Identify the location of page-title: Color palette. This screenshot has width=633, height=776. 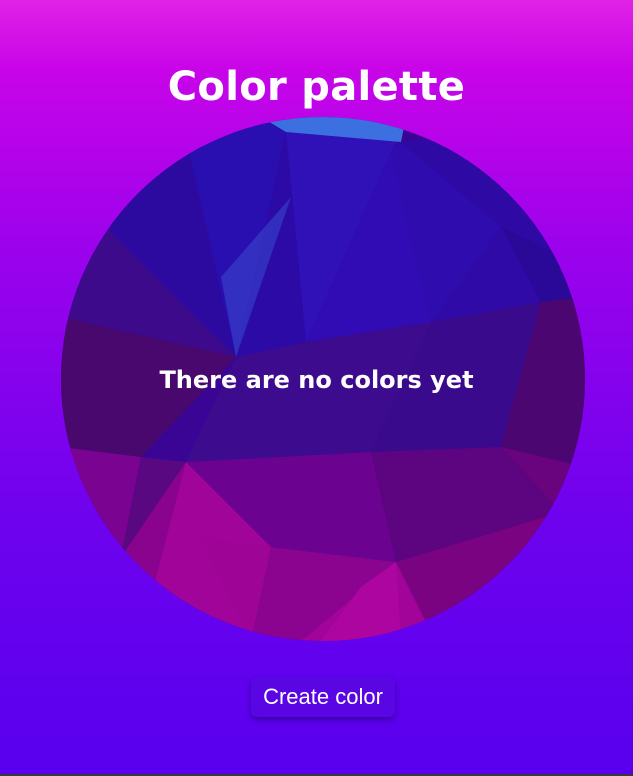
(316, 86).